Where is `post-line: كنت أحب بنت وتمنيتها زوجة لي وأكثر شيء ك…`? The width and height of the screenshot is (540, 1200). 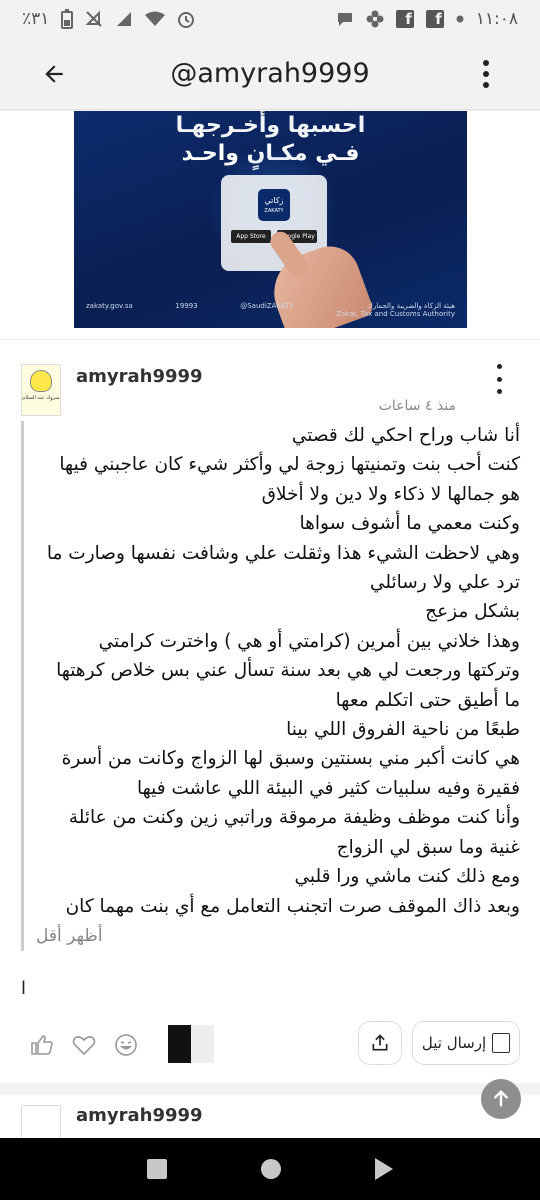
post-line: كنت أحب بنت وتمنيتها زوجة لي وأكثر شيء ك… is located at coordinates (289, 465).